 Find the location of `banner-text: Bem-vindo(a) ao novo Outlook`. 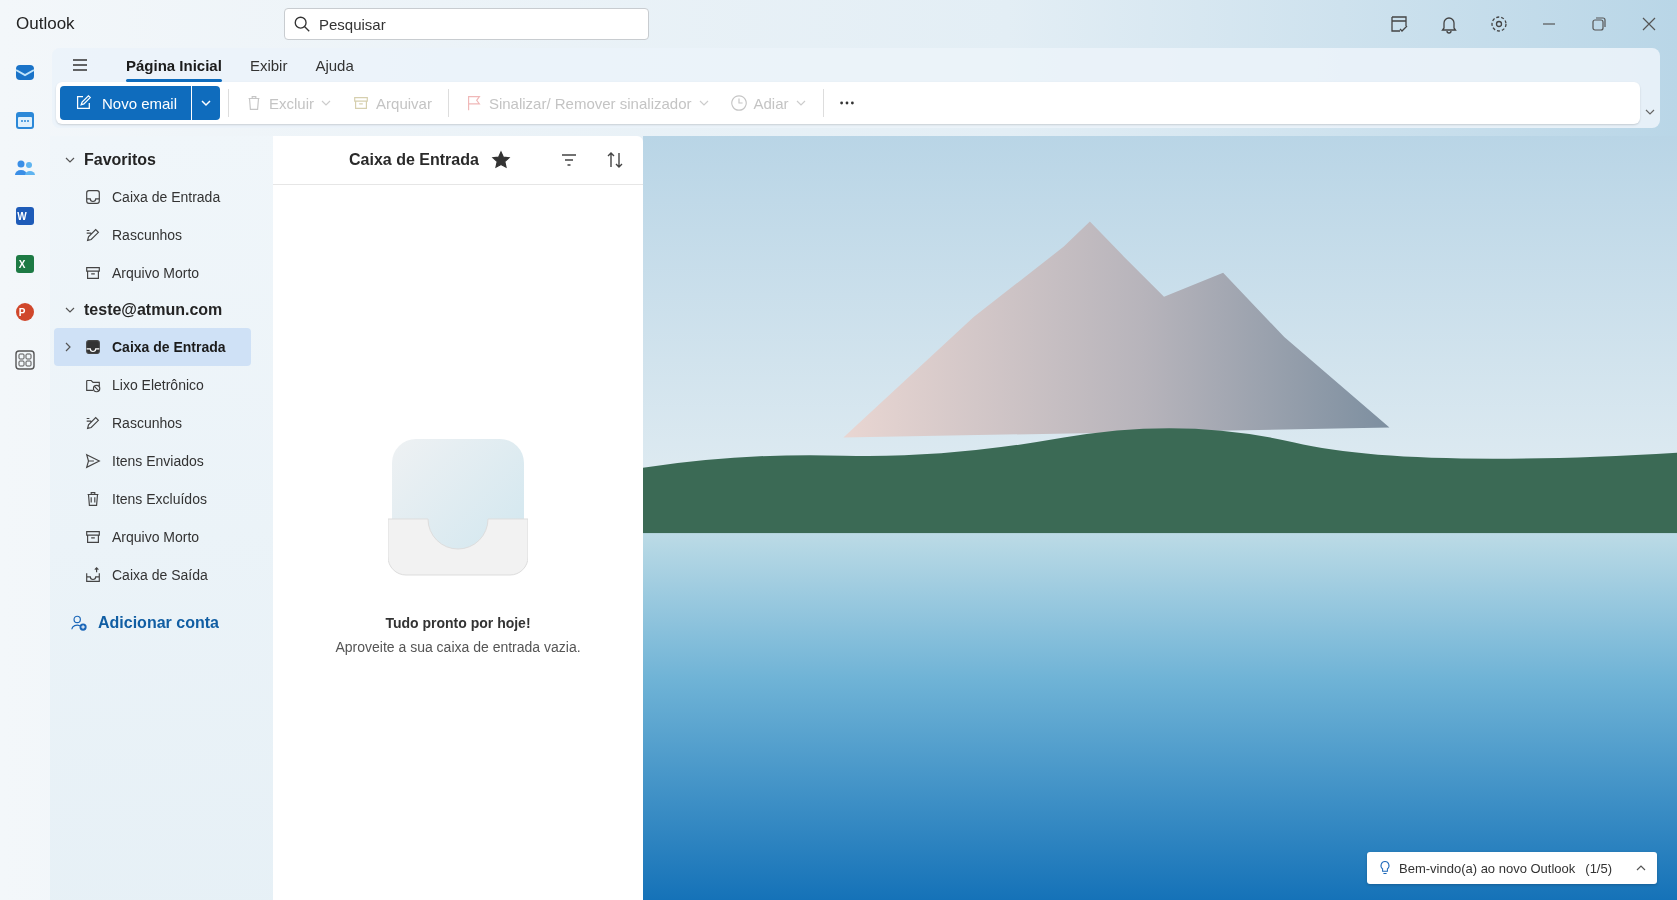

banner-text: Bem-vindo(a) ao novo Outlook is located at coordinates (1487, 868).